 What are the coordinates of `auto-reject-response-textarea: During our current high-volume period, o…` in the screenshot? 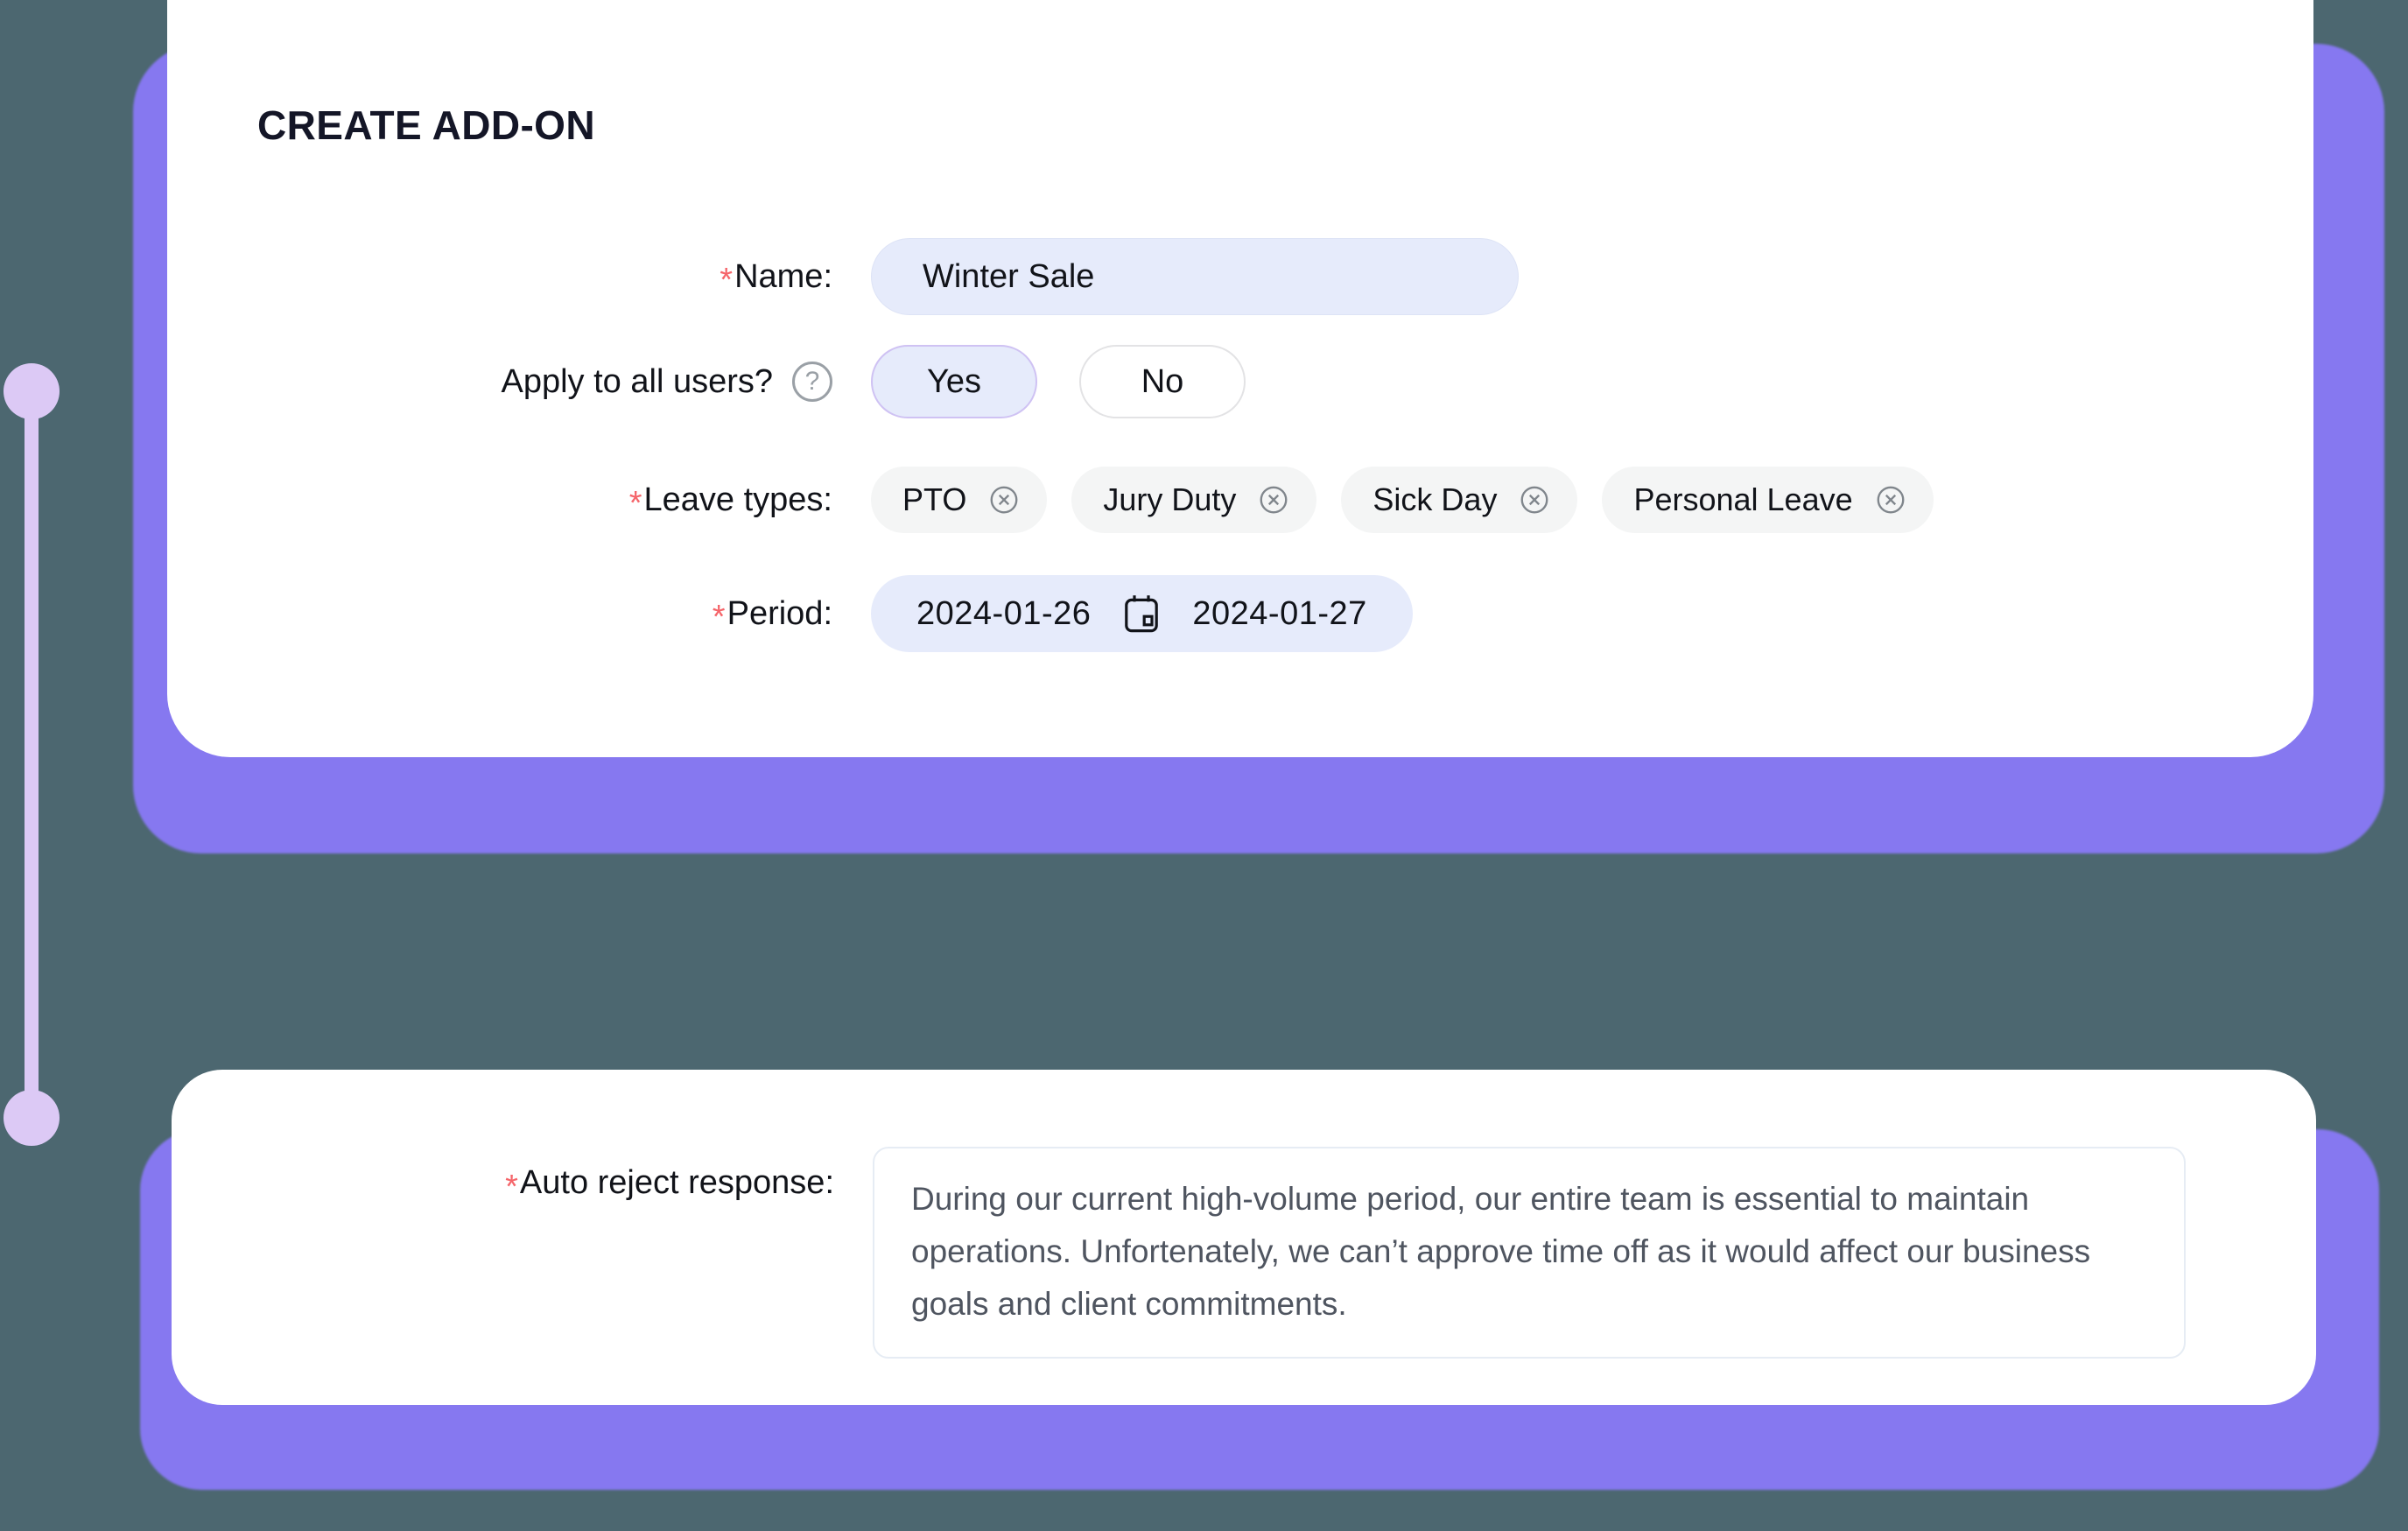 It's located at (1530, 1253).